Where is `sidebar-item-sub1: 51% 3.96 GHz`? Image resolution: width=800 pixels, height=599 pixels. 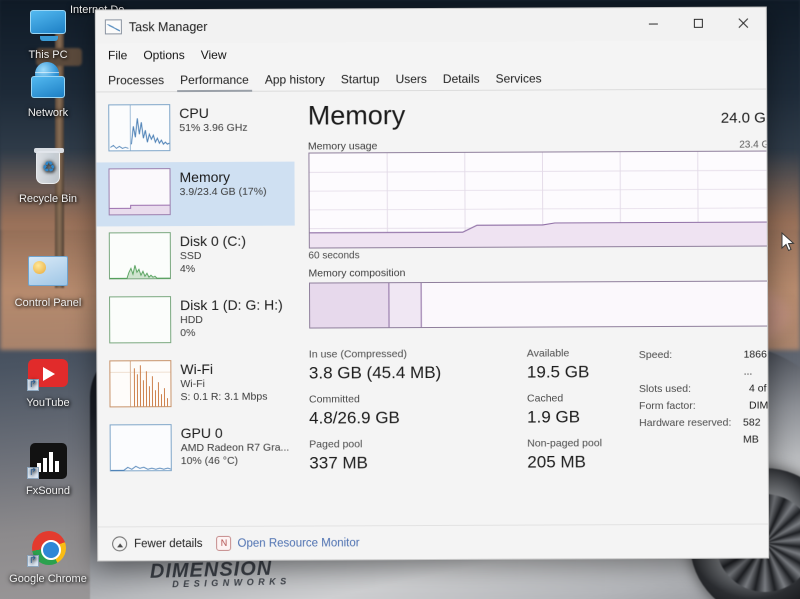
sidebar-item-sub1: 51% 3.96 GHz is located at coordinates (213, 128).